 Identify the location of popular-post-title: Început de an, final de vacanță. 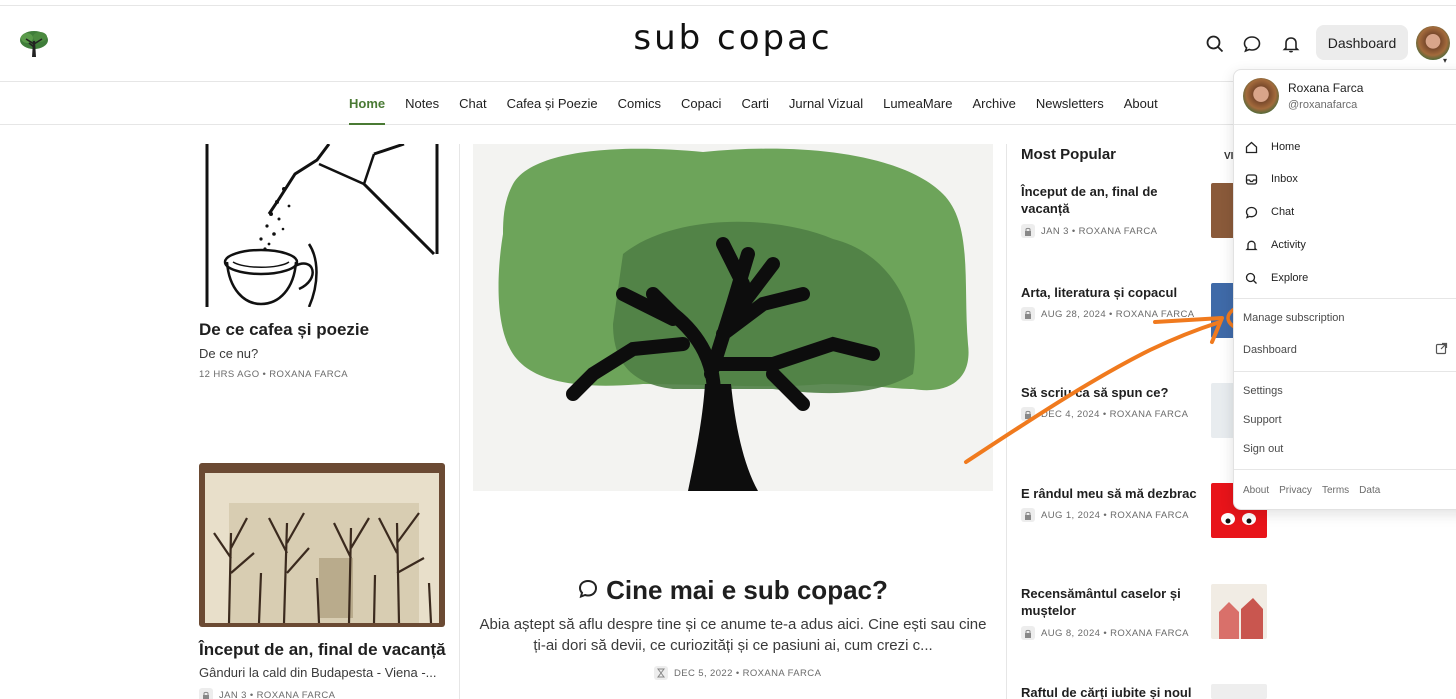
(1111, 200).